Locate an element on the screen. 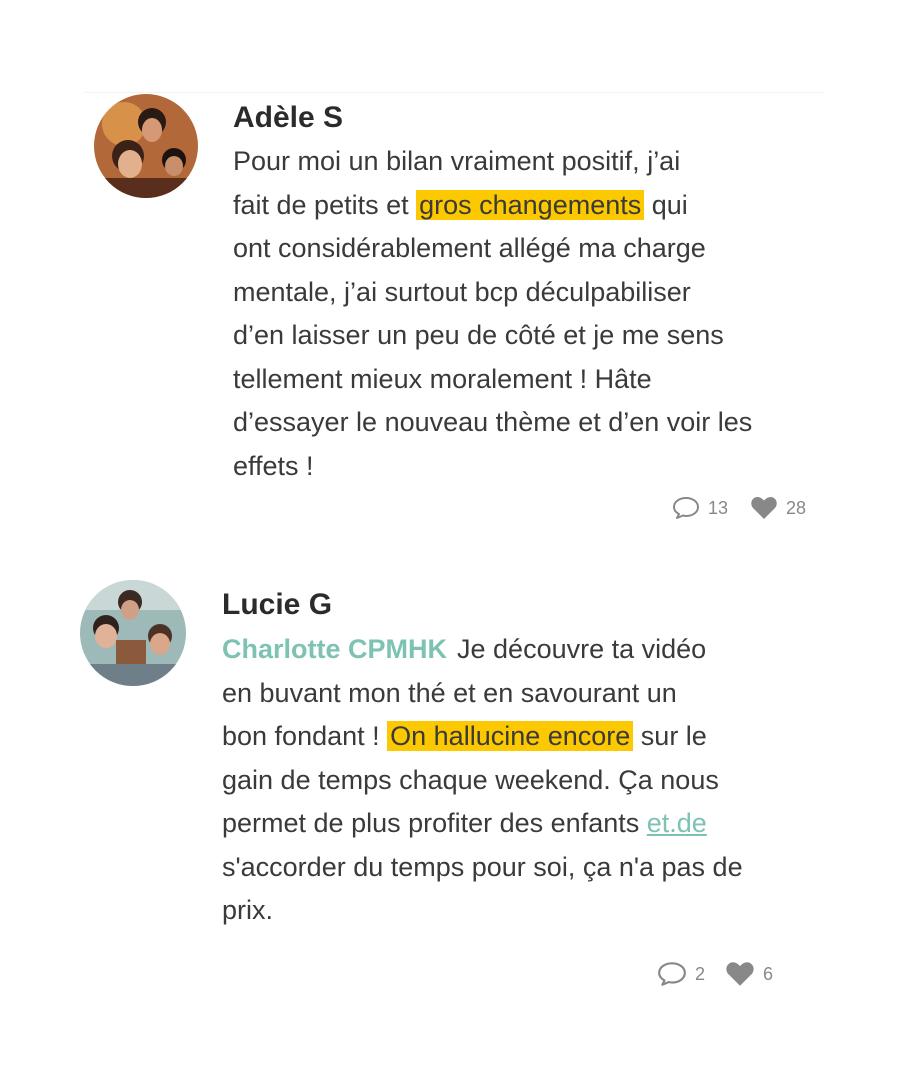  comment-line: prix. is located at coordinates (248, 910).